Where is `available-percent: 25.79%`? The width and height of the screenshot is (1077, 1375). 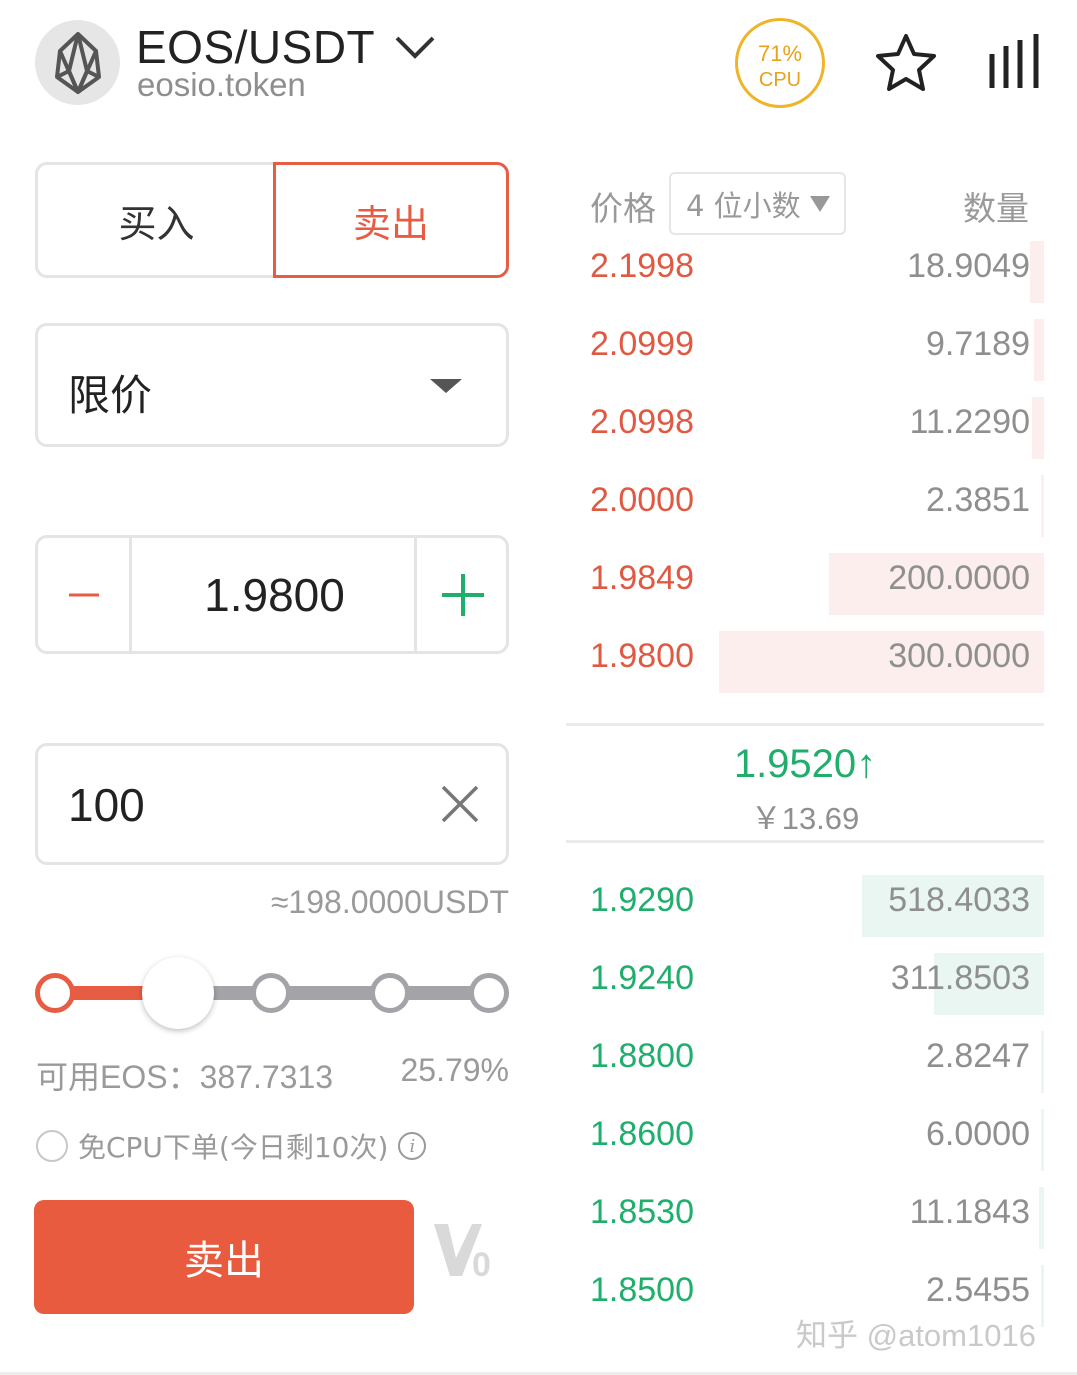
available-percent: 25.79% is located at coordinates (454, 1070).